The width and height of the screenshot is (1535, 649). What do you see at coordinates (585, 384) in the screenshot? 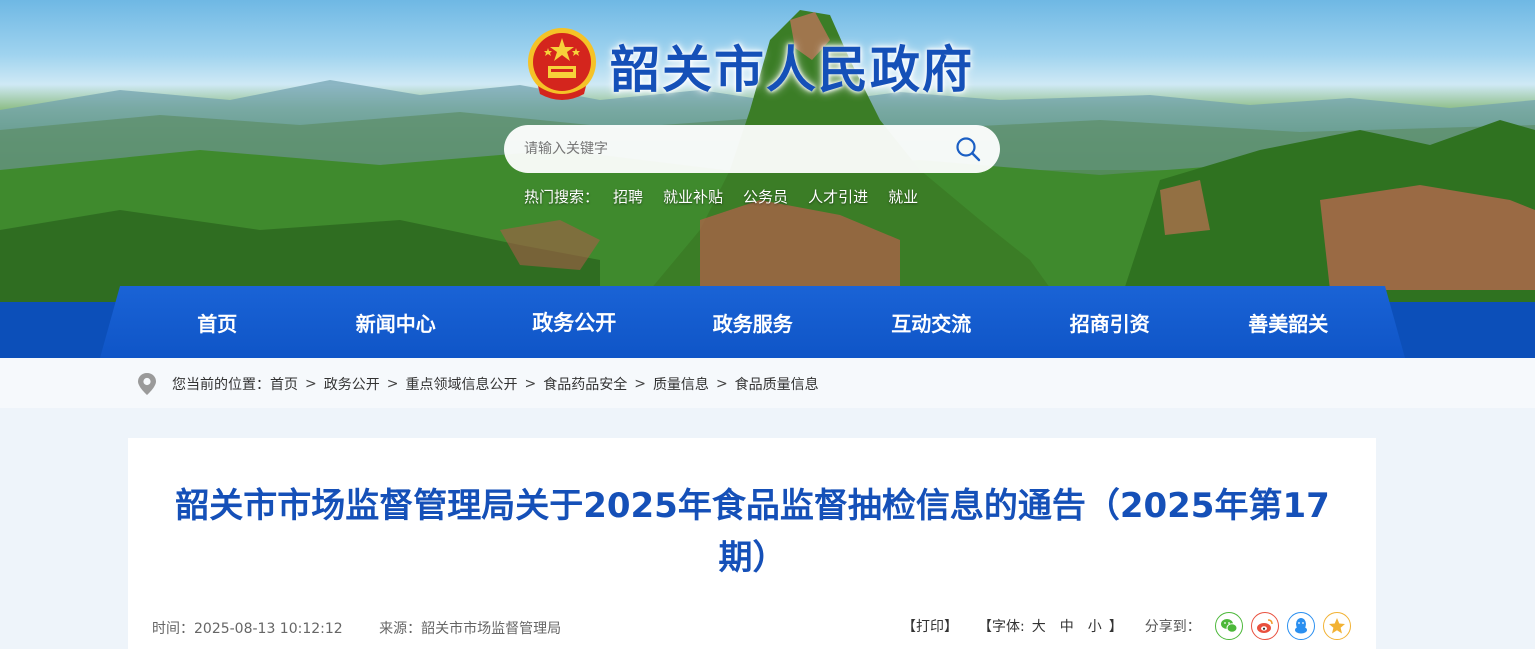
I see `breadcrumb-link: 食品药品安全` at bounding box center [585, 384].